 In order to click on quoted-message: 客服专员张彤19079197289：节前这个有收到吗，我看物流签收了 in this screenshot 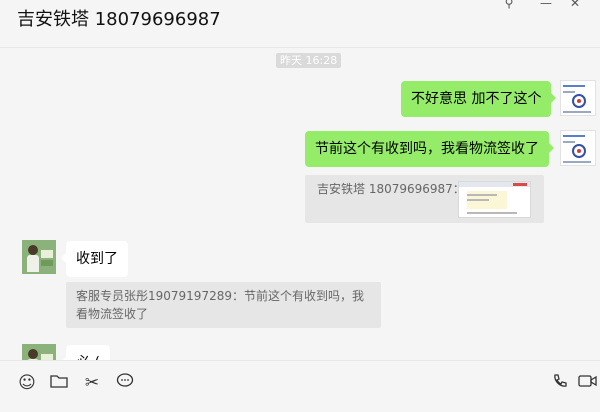, I will do `click(223, 305)`.